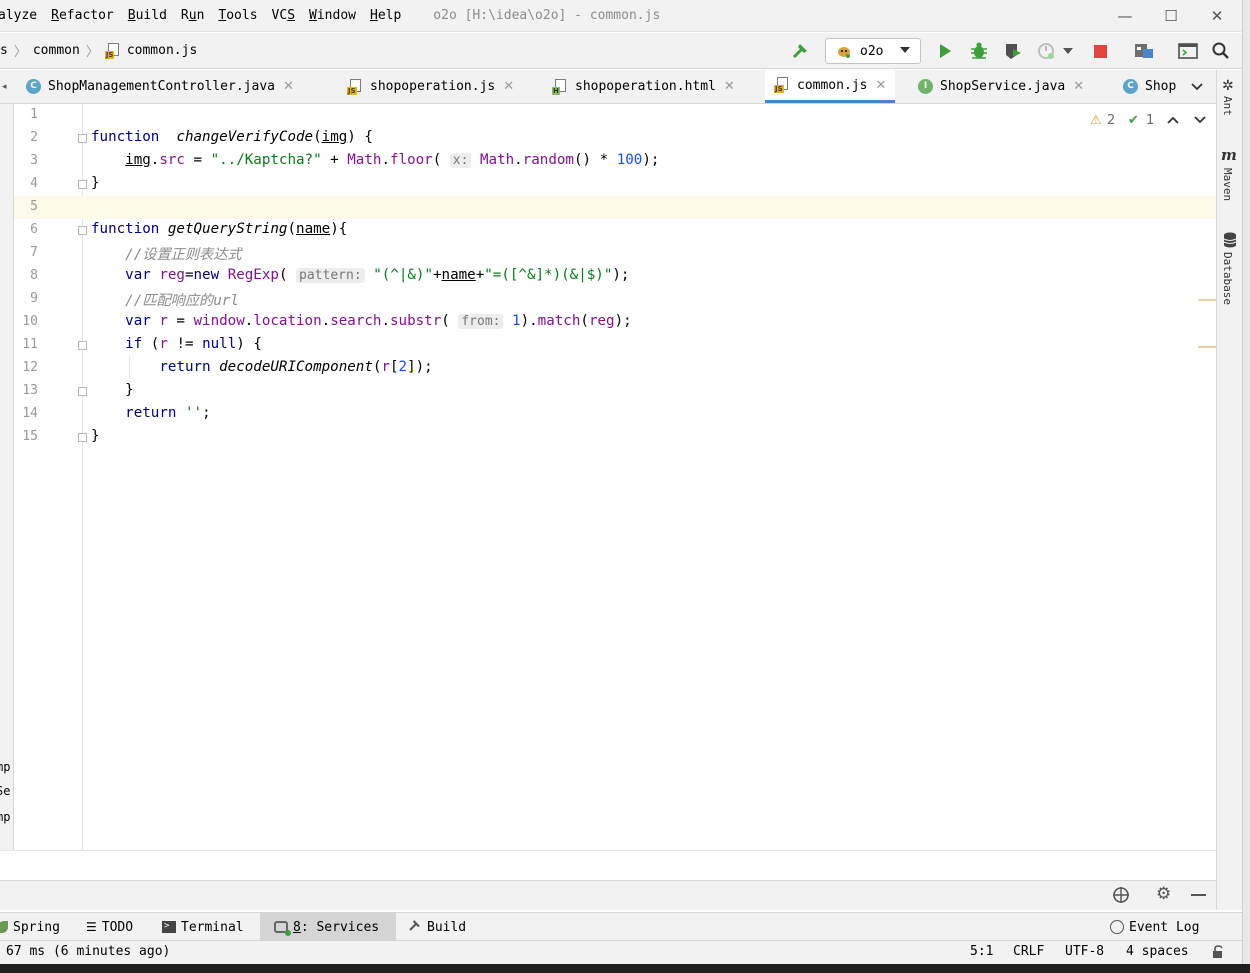 Image resolution: width=1250 pixels, height=973 pixels. I want to click on menu-run: Run, so click(192, 15).